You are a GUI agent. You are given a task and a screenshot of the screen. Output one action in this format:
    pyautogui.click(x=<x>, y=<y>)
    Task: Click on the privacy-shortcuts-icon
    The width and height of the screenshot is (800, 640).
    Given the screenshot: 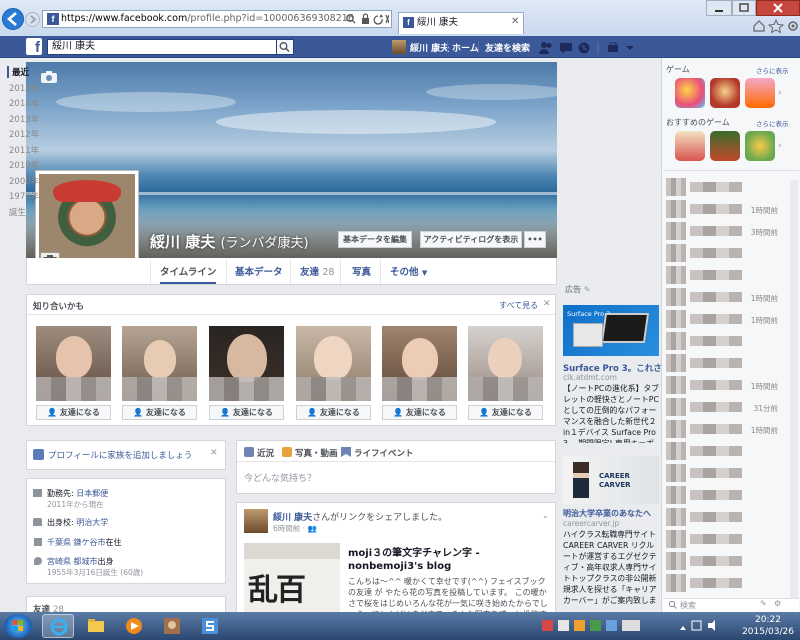 What is the action you would take?
    pyautogui.click(x=613, y=47)
    